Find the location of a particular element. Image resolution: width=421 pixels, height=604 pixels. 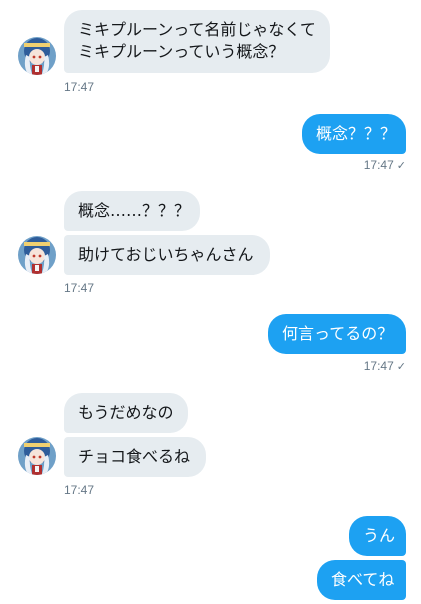

message-bubble-incoming: ミキプルーンって名前じゃなくて ミキプルーンっていう概念？ is located at coordinates (197, 41).